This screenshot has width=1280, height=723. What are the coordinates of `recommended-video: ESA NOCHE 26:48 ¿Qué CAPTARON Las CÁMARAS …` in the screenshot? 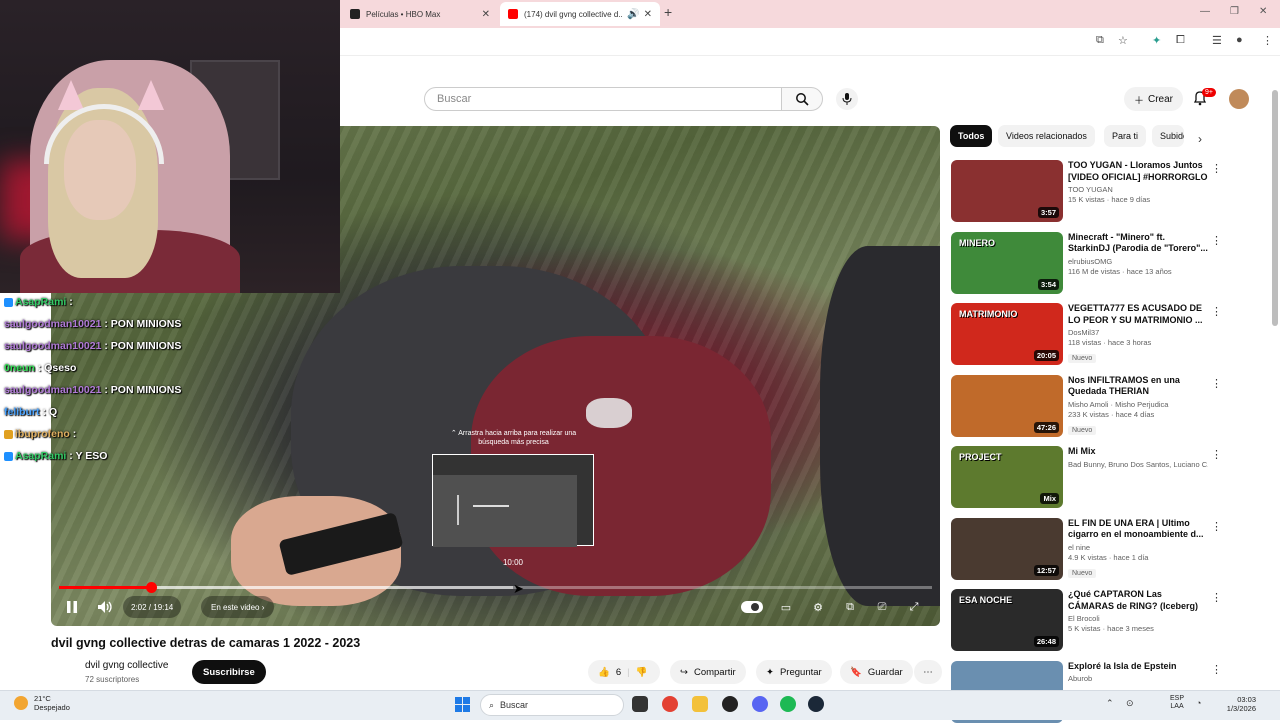 It's located at (1111, 620).